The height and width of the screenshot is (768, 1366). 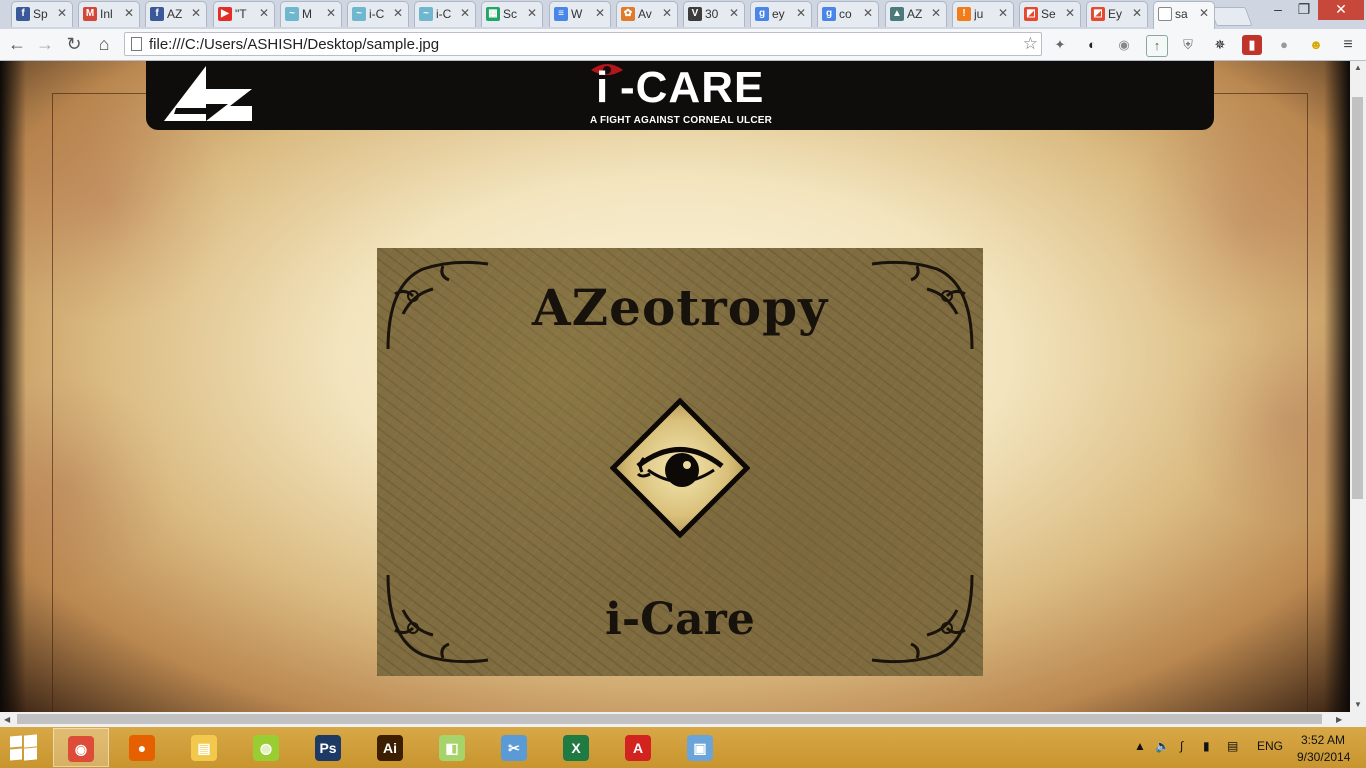 What do you see at coordinates (1270, 746) in the screenshot?
I see `language-indicator: ENG` at bounding box center [1270, 746].